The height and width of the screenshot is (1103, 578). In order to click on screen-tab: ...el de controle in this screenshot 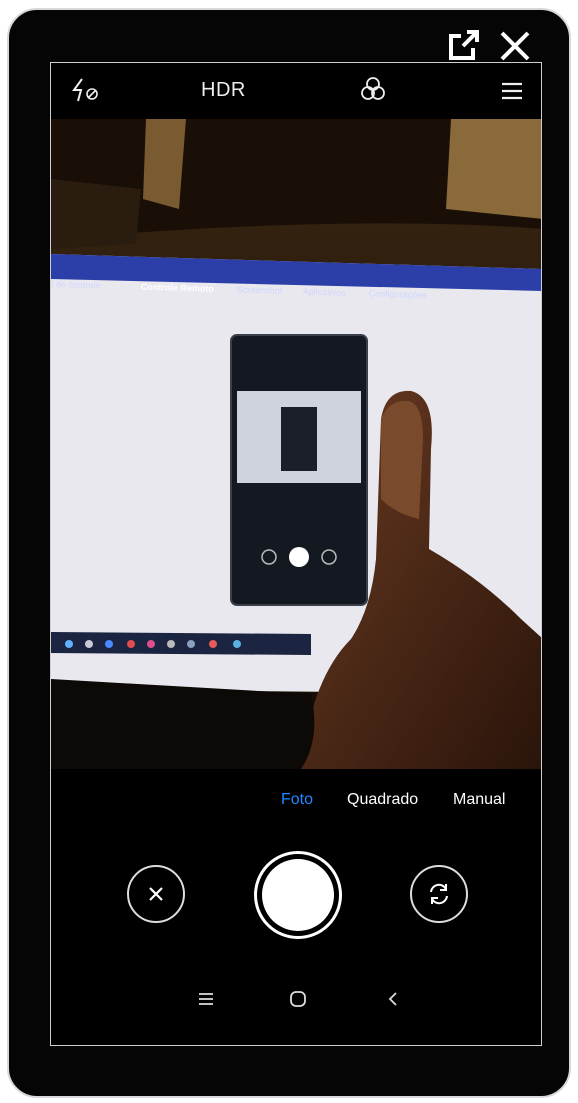, I will do `click(76, 284)`.